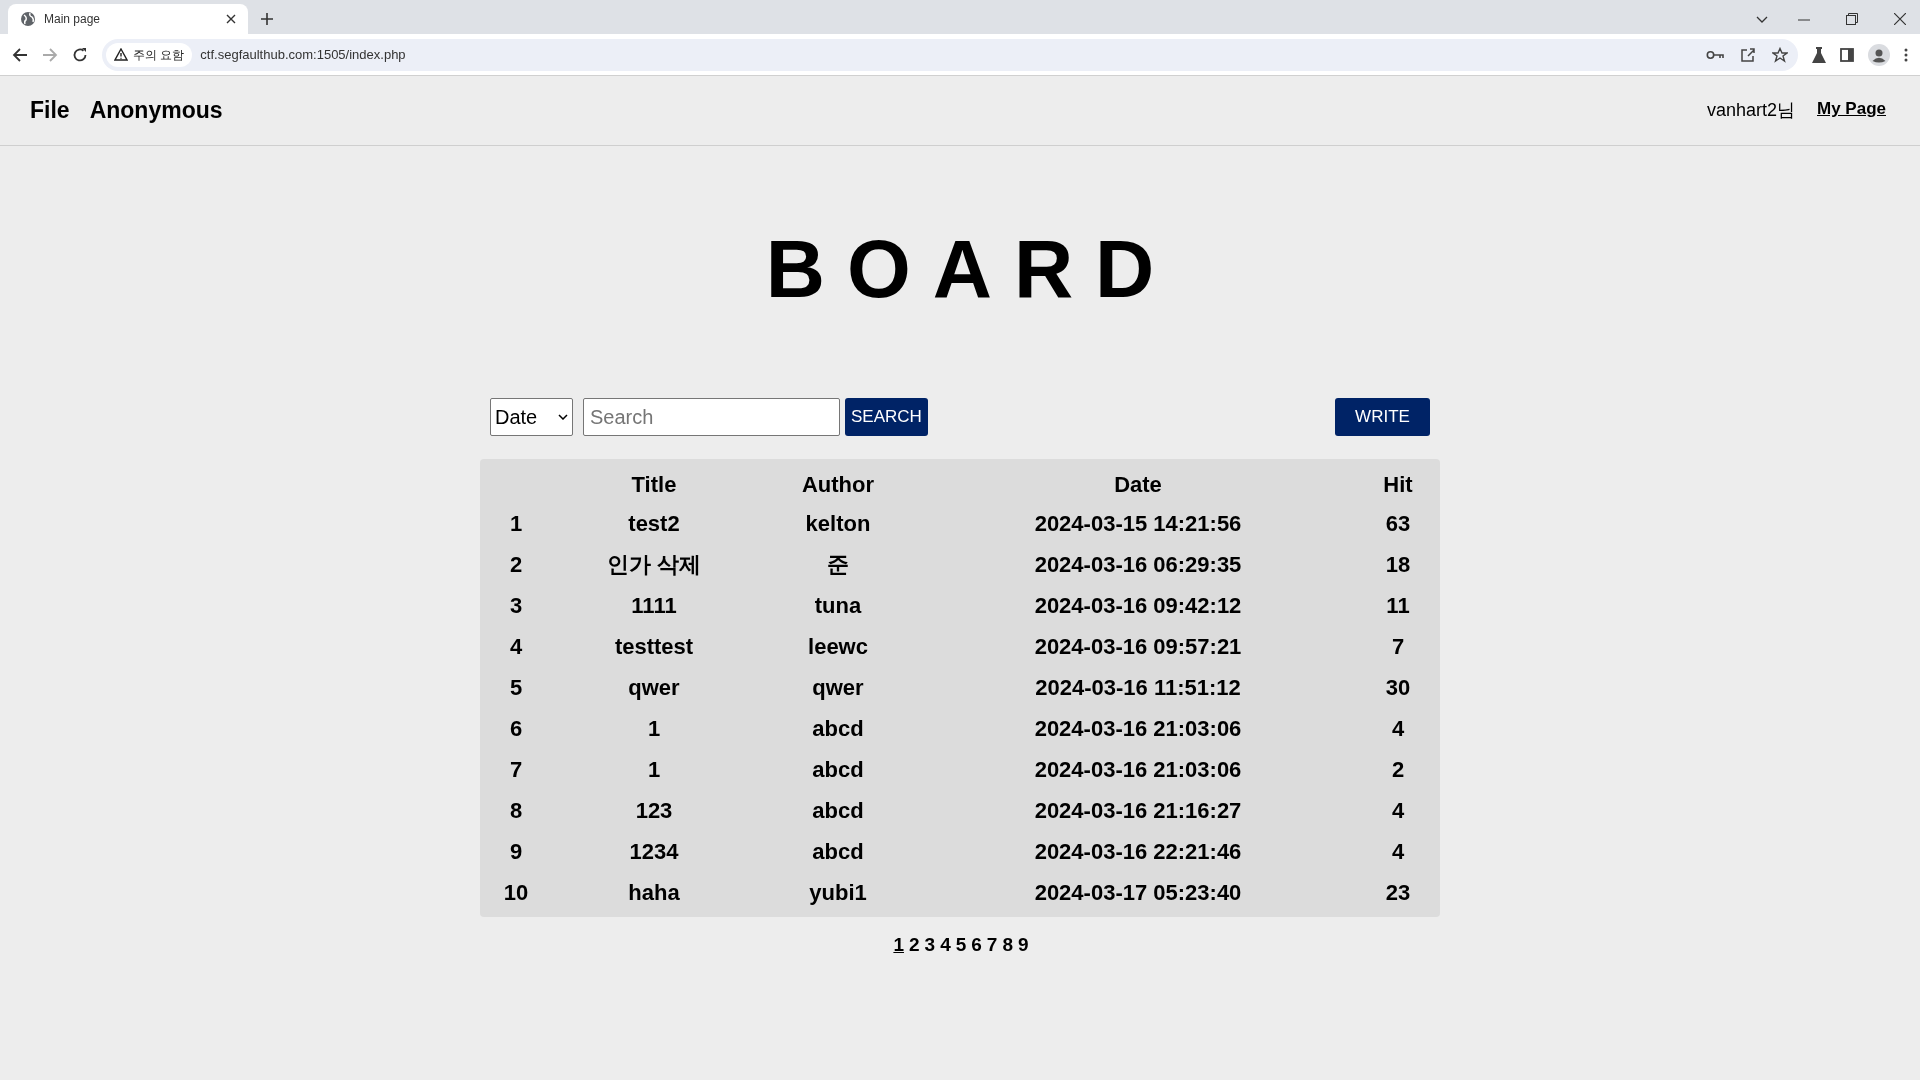 The width and height of the screenshot is (1920, 1080). What do you see at coordinates (711, 417) in the screenshot?
I see `search-field: Search` at bounding box center [711, 417].